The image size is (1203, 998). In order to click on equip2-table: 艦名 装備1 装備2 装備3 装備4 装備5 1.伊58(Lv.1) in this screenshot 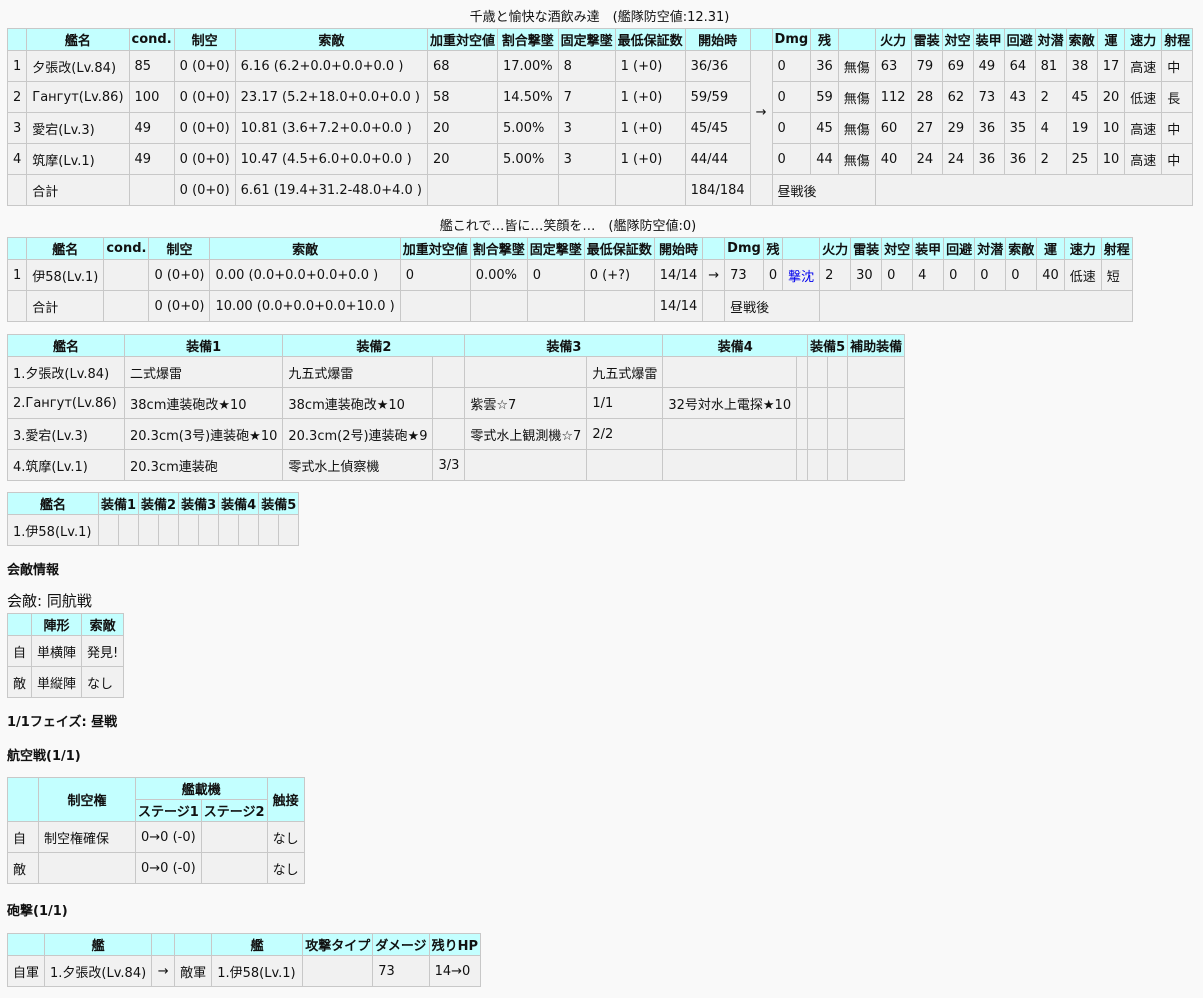, I will do `click(153, 519)`.